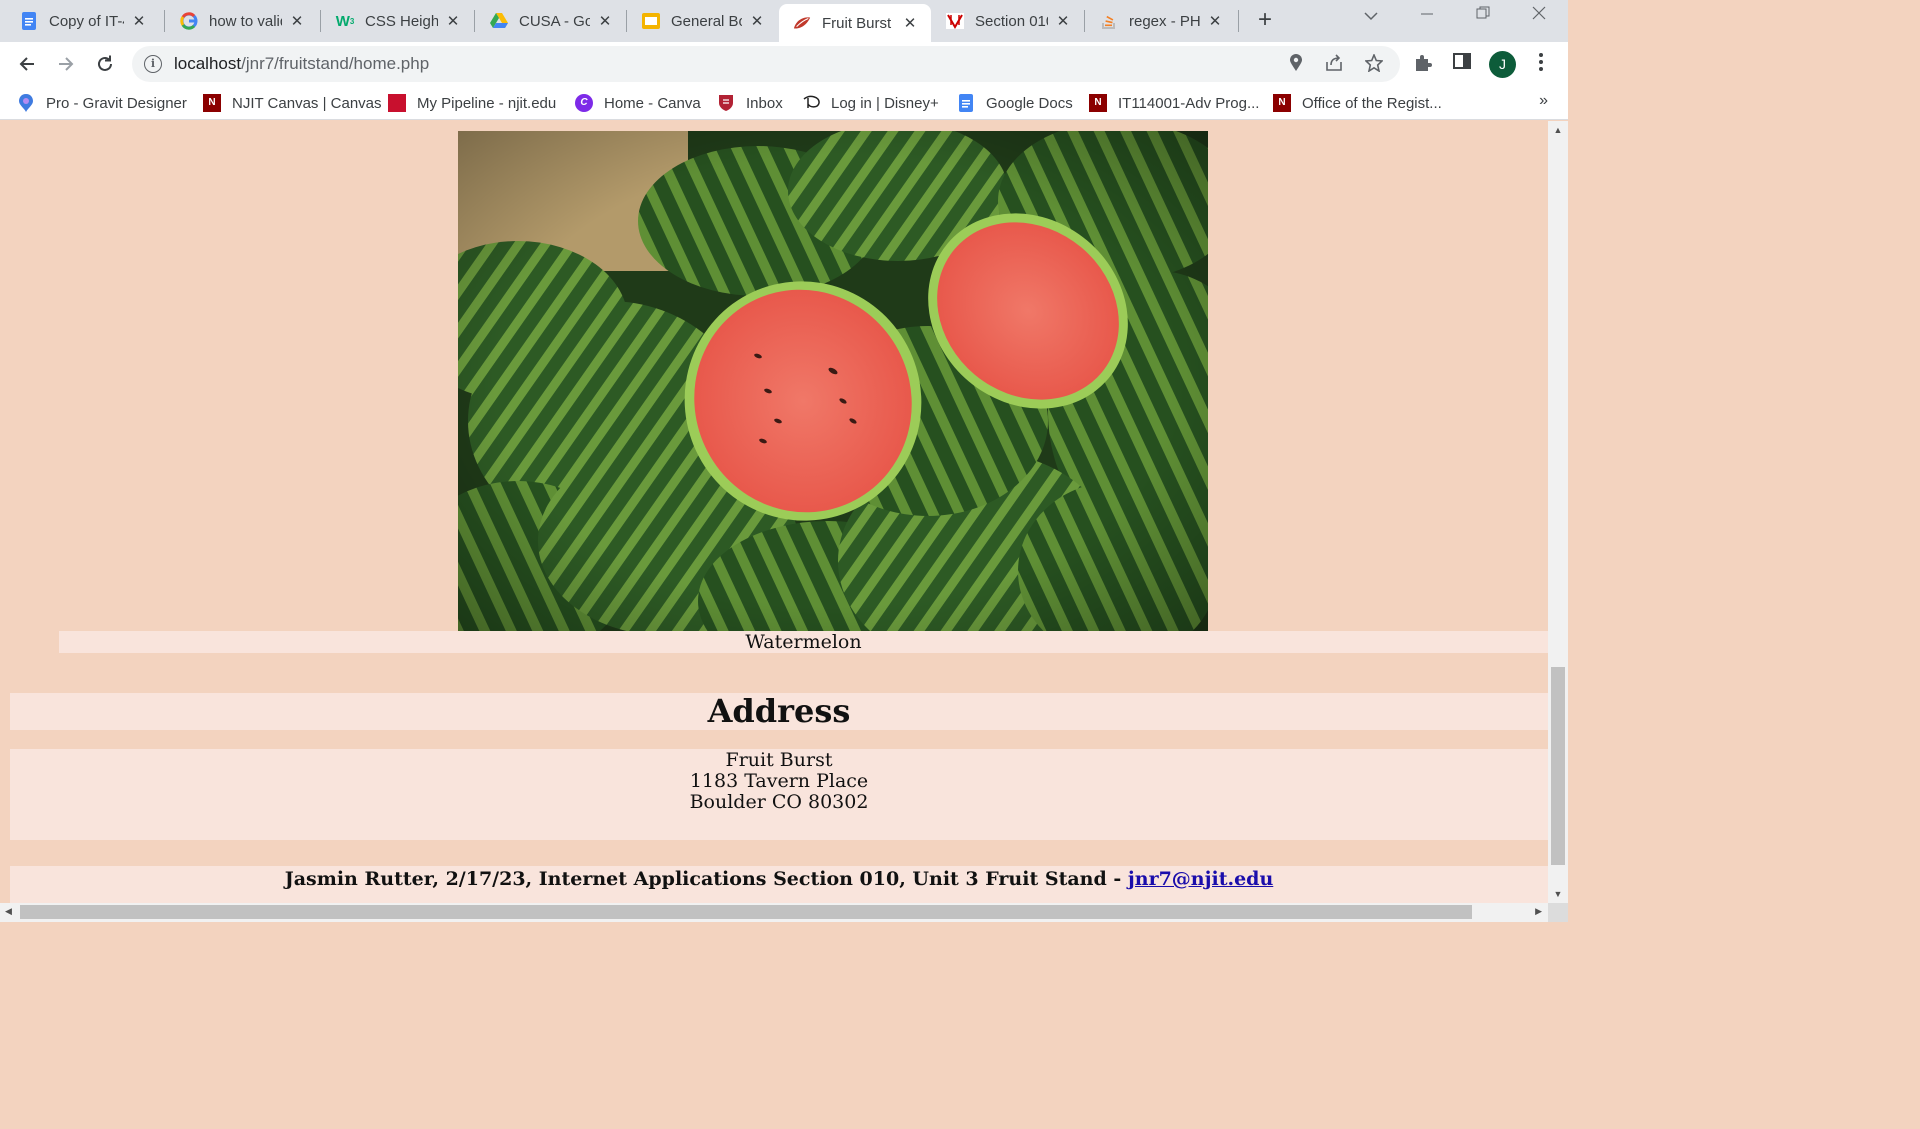 This screenshot has width=1920, height=1129. I want to click on tab-cusa: CUSA - Goo ✕, so click(551, 21).